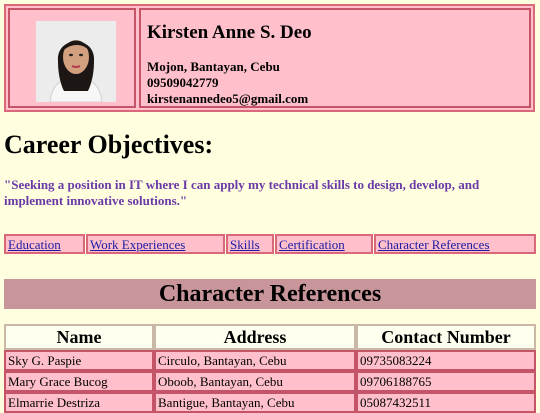 This screenshot has width=540, height=413. I want to click on profile-photo-image, so click(76, 61).